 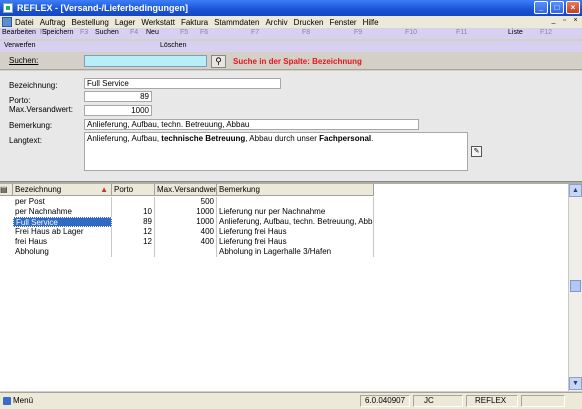 I want to click on cell-bezeichnung: Full Service, so click(x=62, y=222).